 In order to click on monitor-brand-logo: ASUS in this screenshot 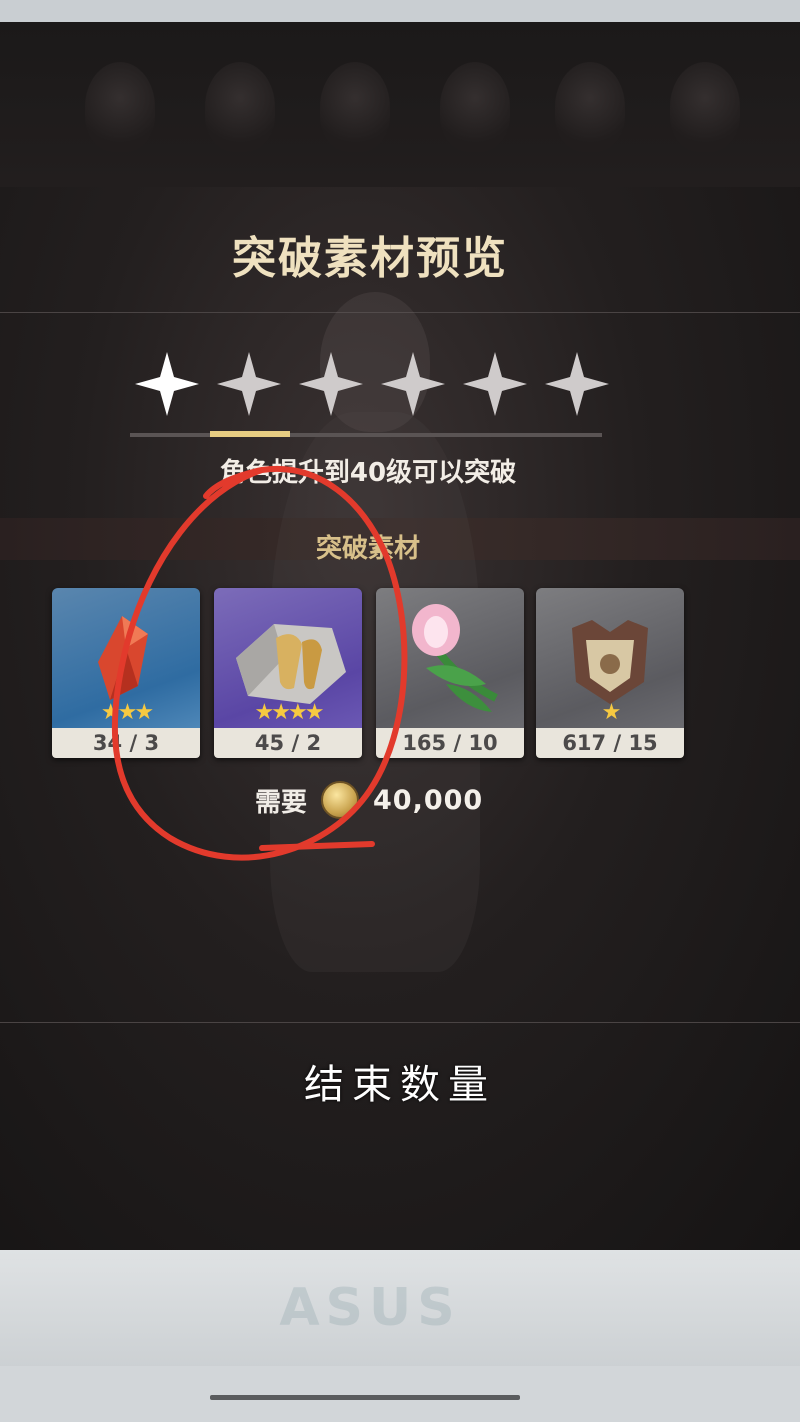, I will do `click(370, 1308)`.